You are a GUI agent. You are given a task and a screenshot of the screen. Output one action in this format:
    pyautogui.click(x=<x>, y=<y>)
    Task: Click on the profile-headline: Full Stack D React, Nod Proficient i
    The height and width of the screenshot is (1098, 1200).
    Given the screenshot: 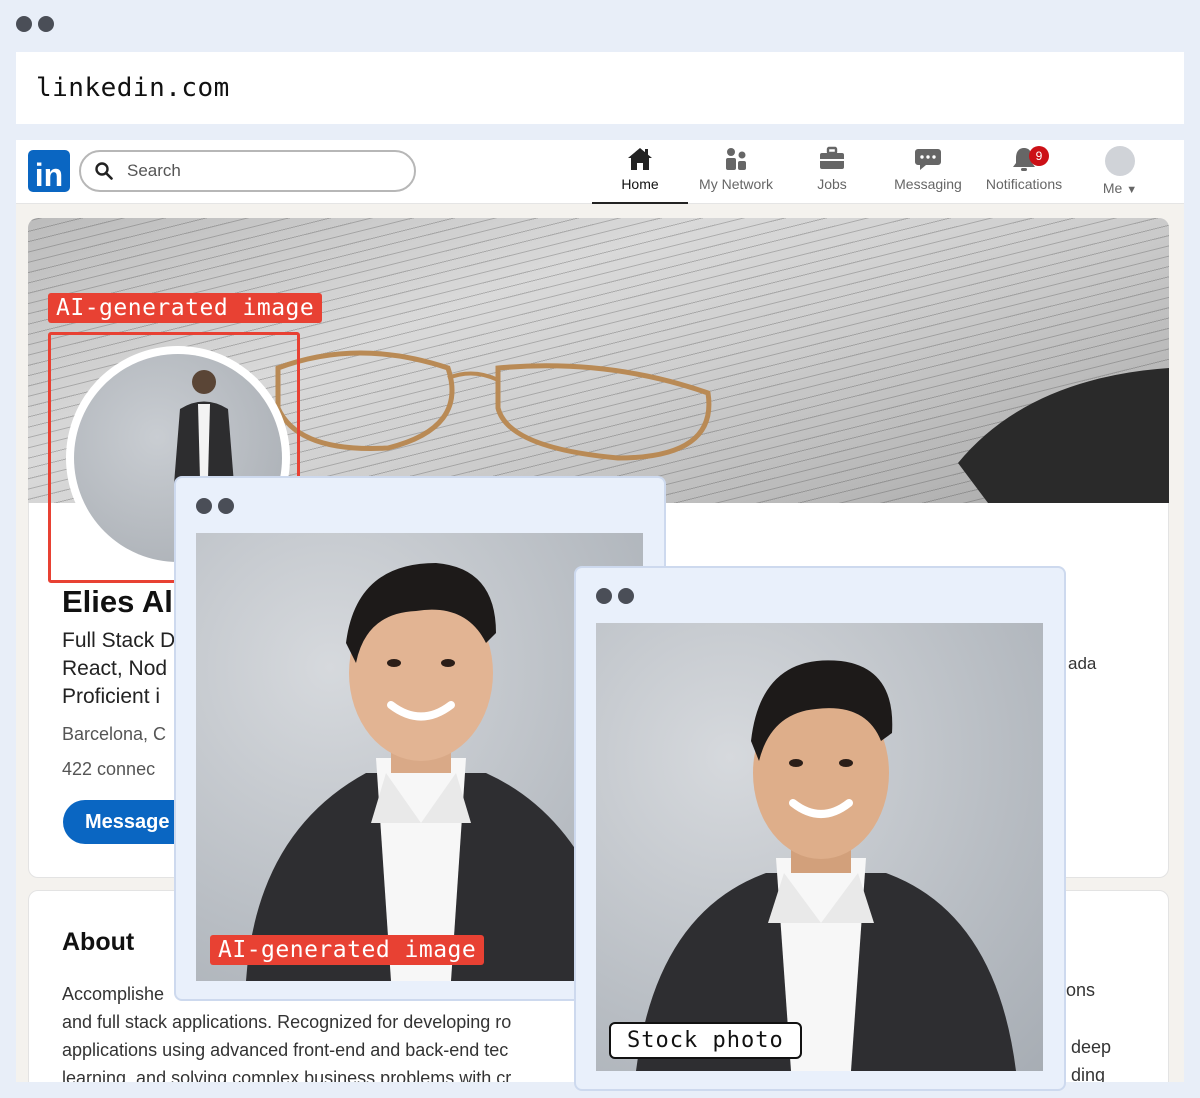 What is the action you would take?
    pyautogui.click(x=127, y=669)
    